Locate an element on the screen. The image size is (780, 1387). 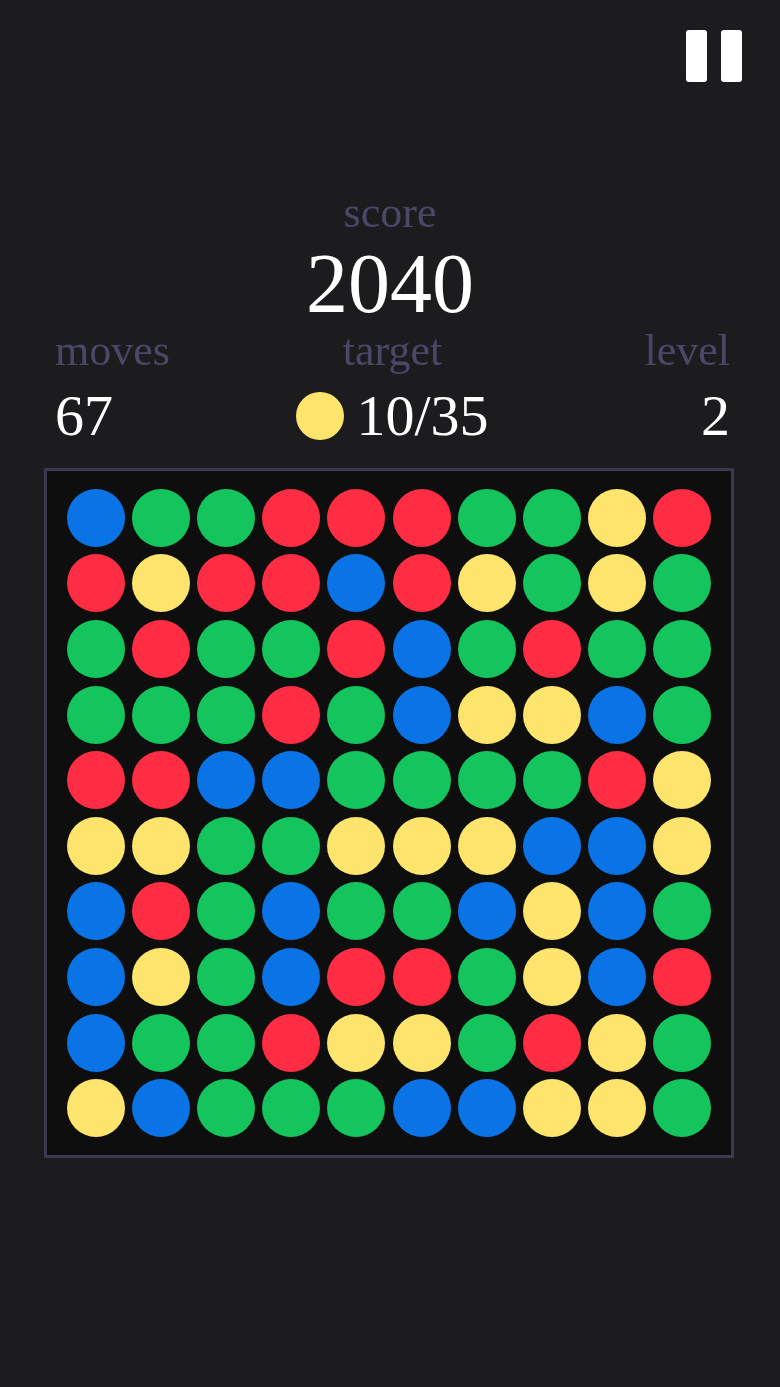
stat-value: 67 is located at coordinates (84, 416).